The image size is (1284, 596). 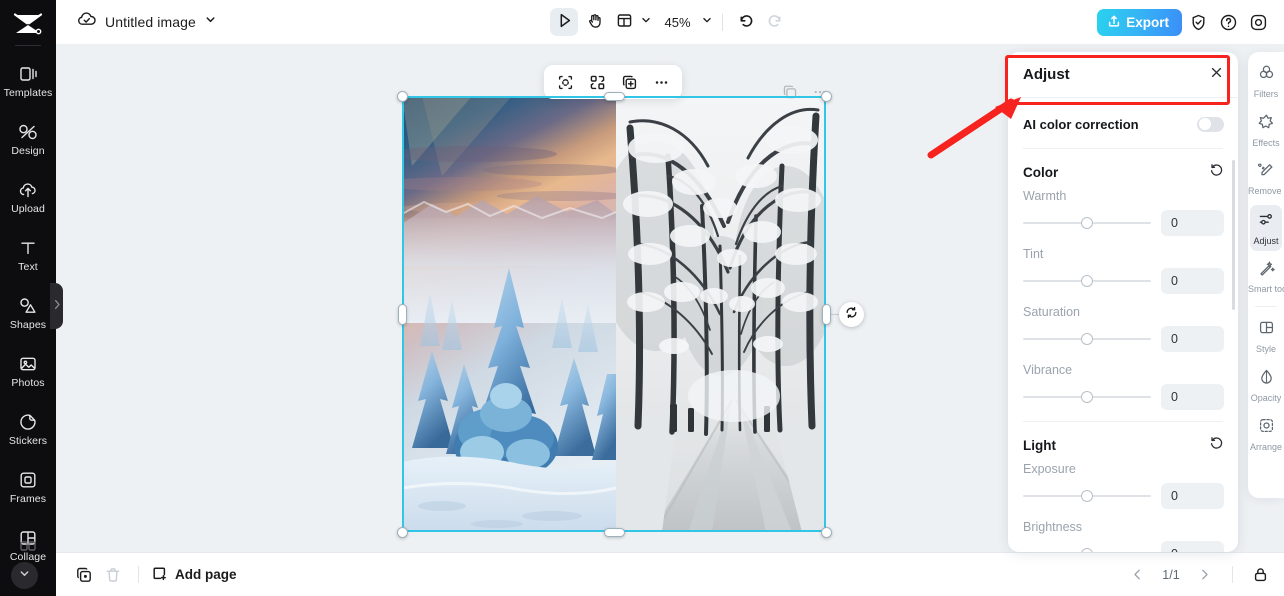 What do you see at coordinates (1266, 434) in the screenshot?
I see `rail-item-arrange: Arrange` at bounding box center [1266, 434].